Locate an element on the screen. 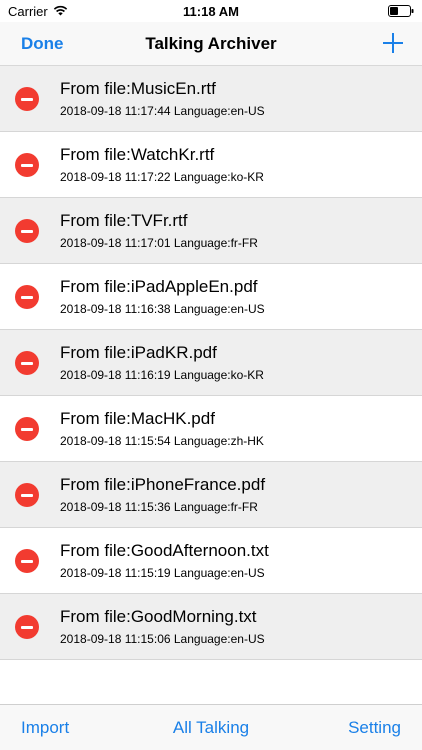 The image size is (422, 750). page-title: Talking Archiver is located at coordinates (211, 43).